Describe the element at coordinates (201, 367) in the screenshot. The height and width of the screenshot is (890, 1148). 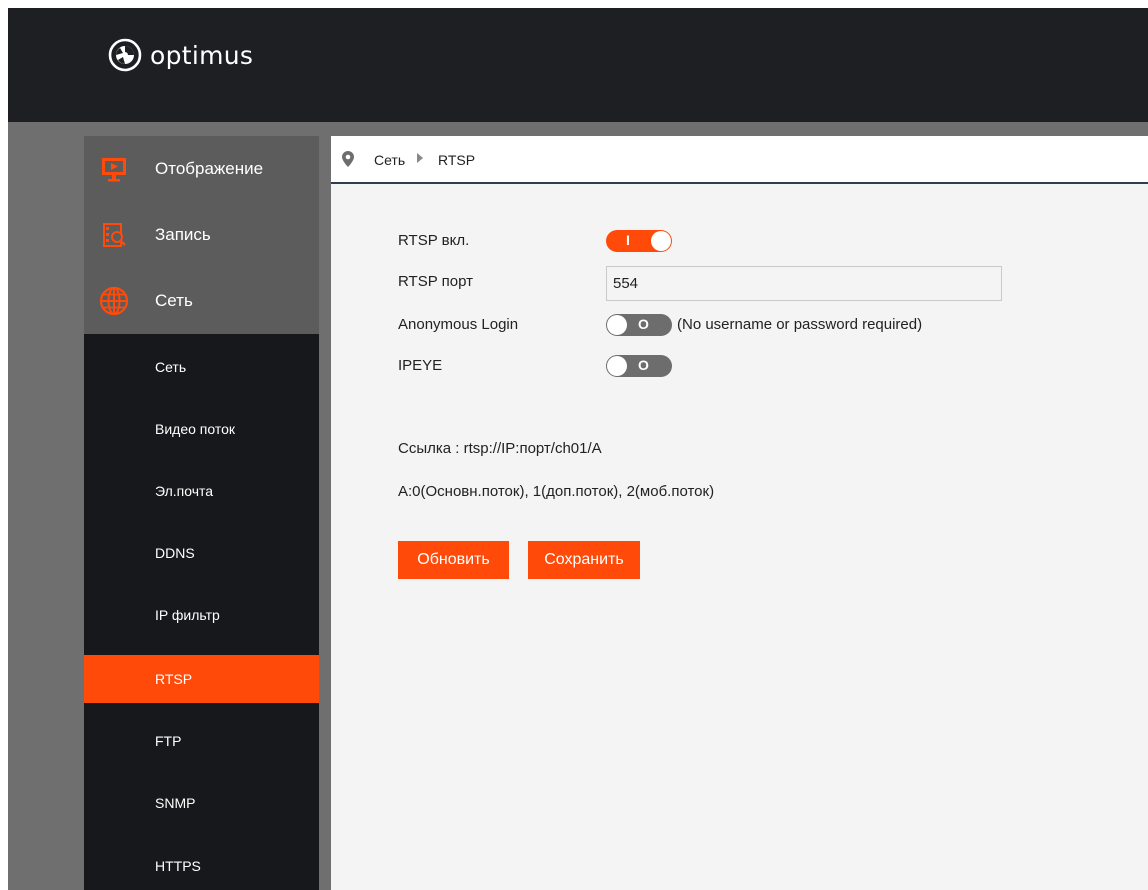
I see `sidebar-item-network: Сеть` at that location.